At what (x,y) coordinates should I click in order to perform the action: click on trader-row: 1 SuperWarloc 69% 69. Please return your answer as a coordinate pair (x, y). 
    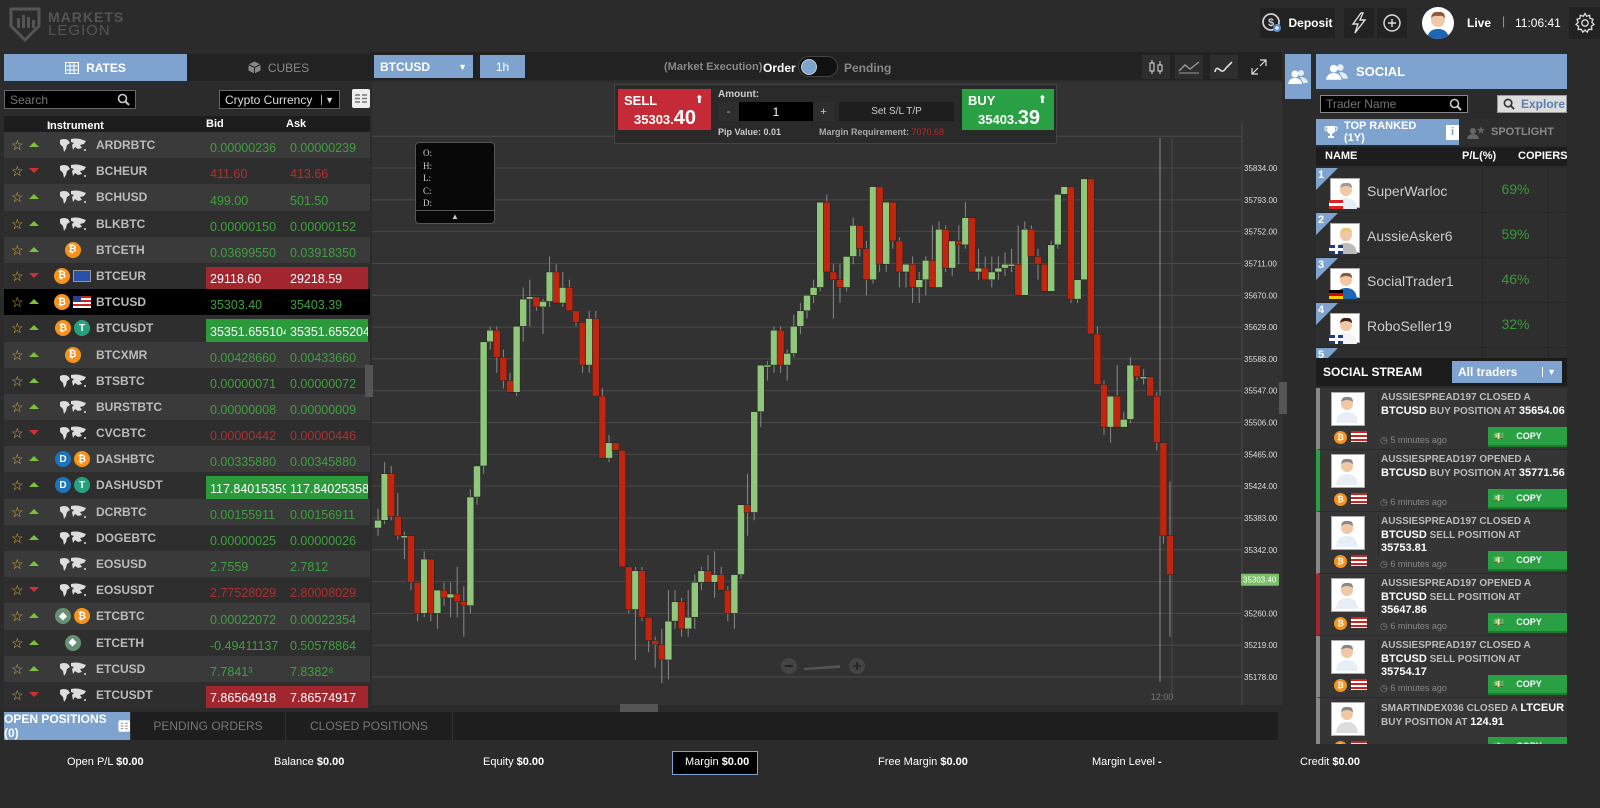
    Looking at the image, I should click on (1441, 190).